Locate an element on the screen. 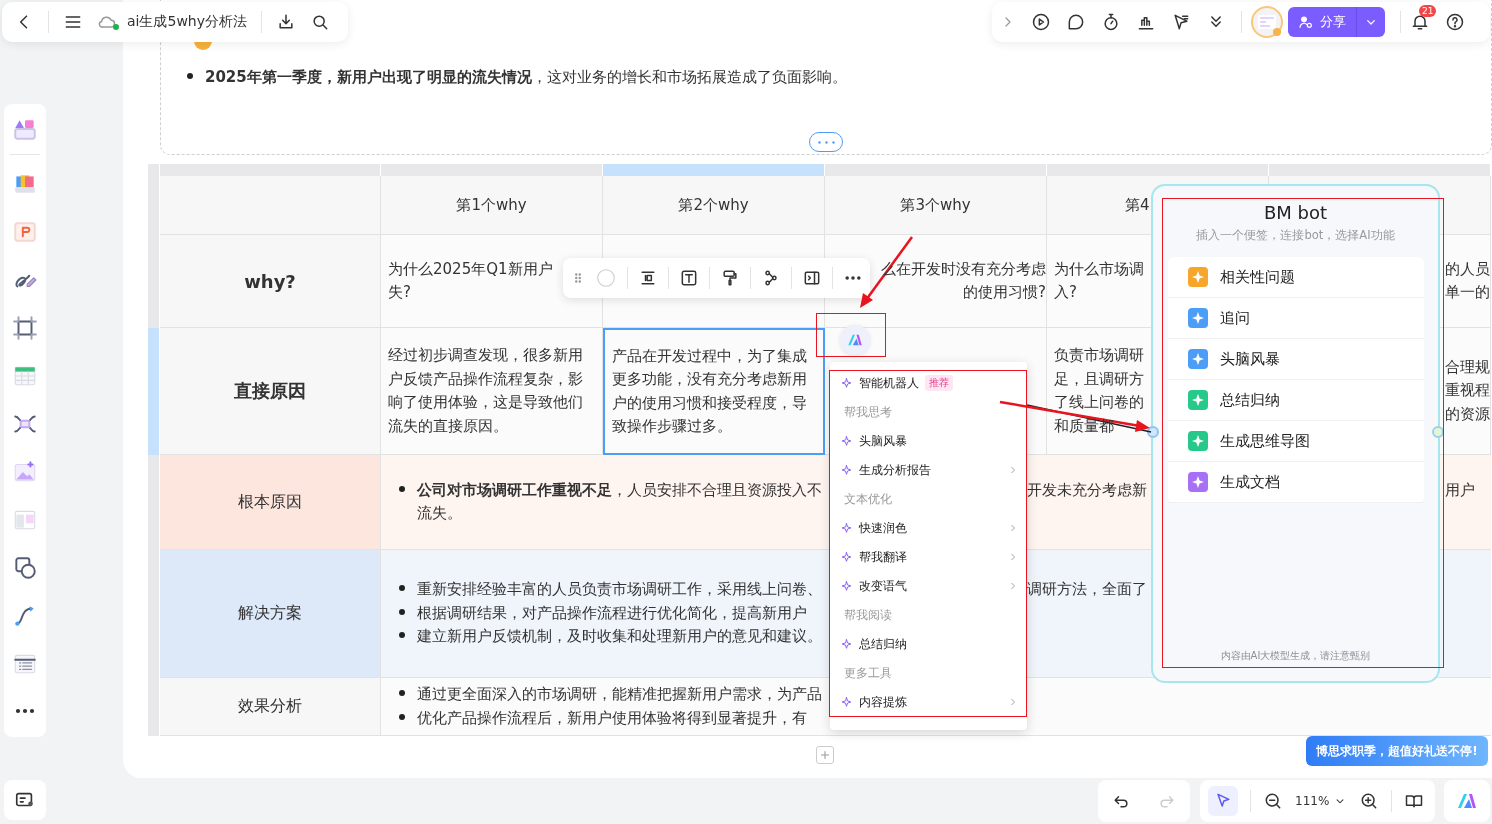  side-panel-icon is located at coordinates (812, 278).